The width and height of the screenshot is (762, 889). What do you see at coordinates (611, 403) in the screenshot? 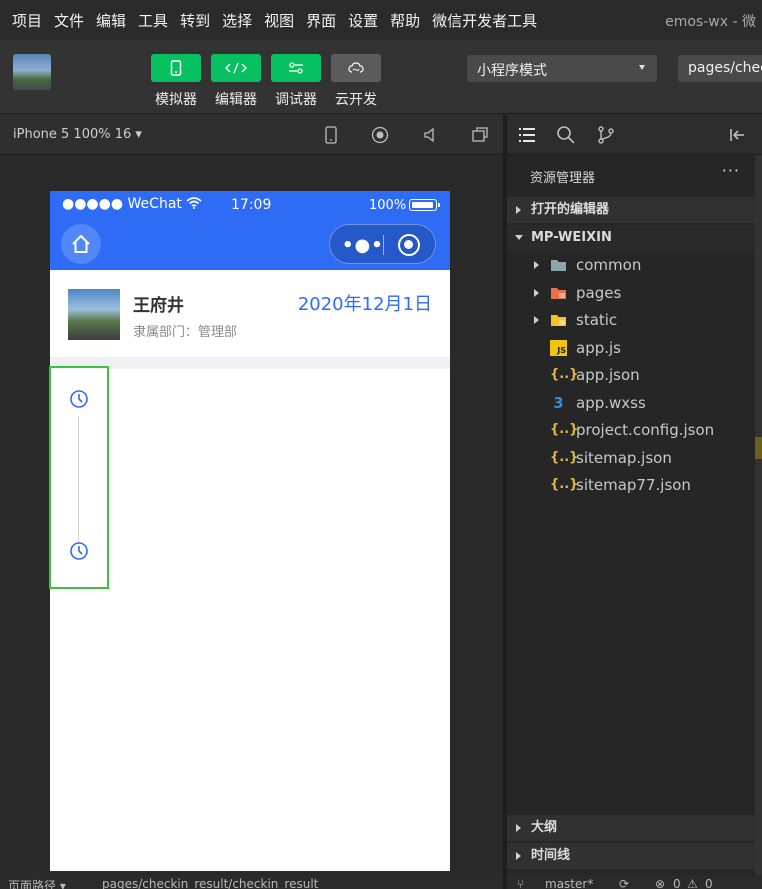
I see `tree-item-label: app.wxss` at bounding box center [611, 403].